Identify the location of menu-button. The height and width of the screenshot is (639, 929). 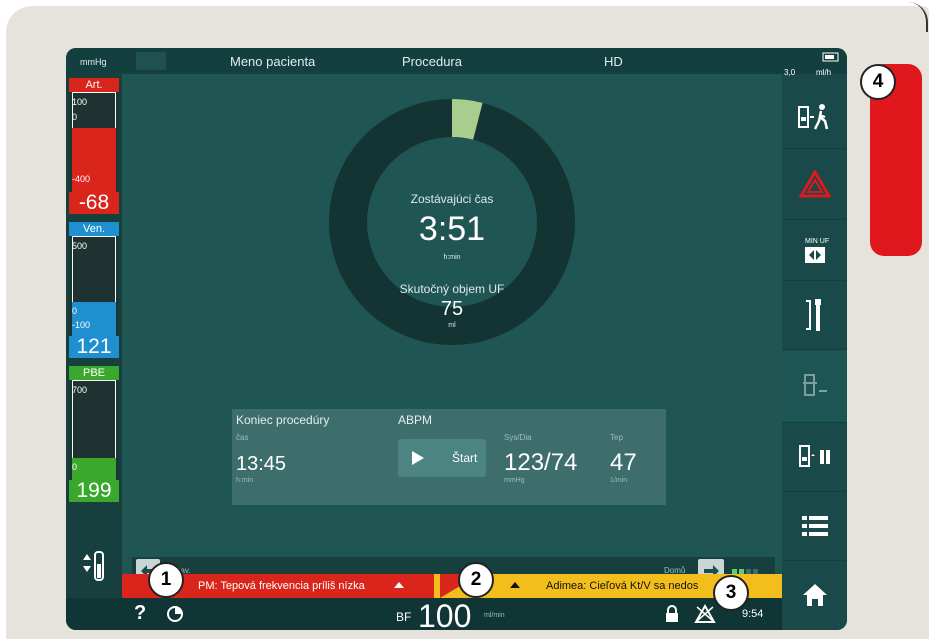
(814, 526).